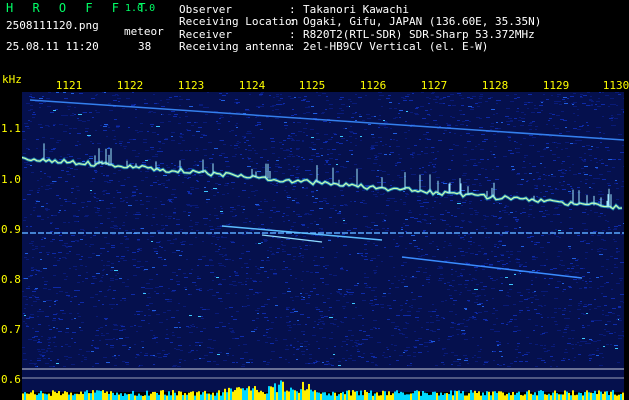 This screenshot has height=400, width=629. Describe the element at coordinates (422, 21) in the screenshot. I see `info-value-location: Ogaki, Gifu, JAPAN (136.60E, 35.35N)` at that location.